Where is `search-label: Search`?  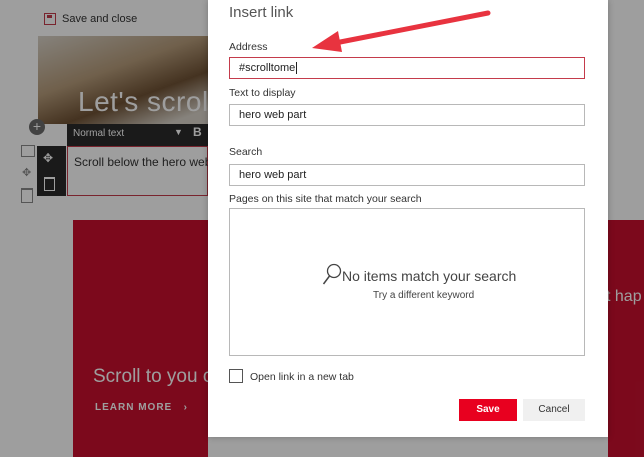
search-label: Search is located at coordinates (246, 152).